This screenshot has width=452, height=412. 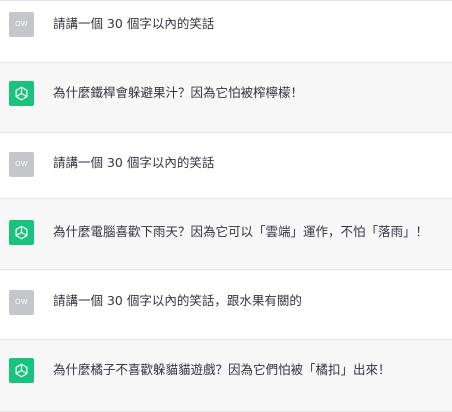 What do you see at coordinates (222, 369) in the screenshot?
I see `assistant-message-text: 為什麼橘子不喜歡躲貓貓遊戲？因為它們怕被「橘扣」出來！` at bounding box center [222, 369].